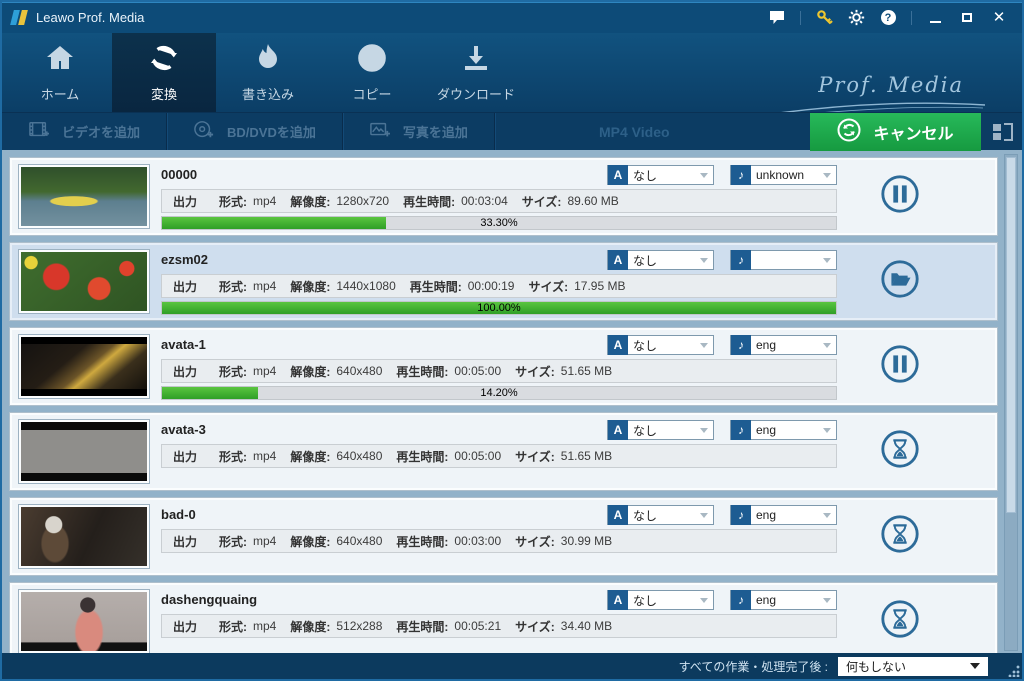 This screenshot has width=1024, height=681. Describe the element at coordinates (634, 132) in the screenshot. I see `output-profile-label: MP4 Video` at that location.